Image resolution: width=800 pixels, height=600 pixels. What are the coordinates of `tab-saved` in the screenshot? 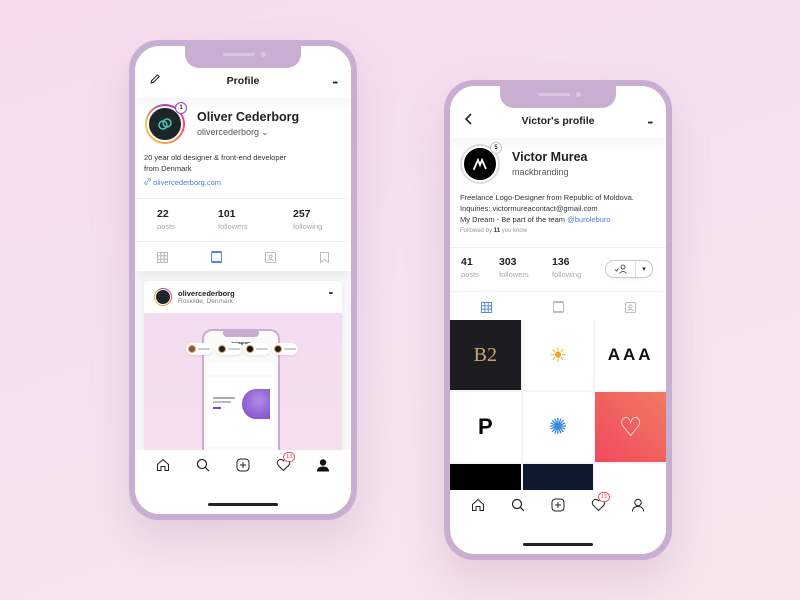 It's located at (324, 257).